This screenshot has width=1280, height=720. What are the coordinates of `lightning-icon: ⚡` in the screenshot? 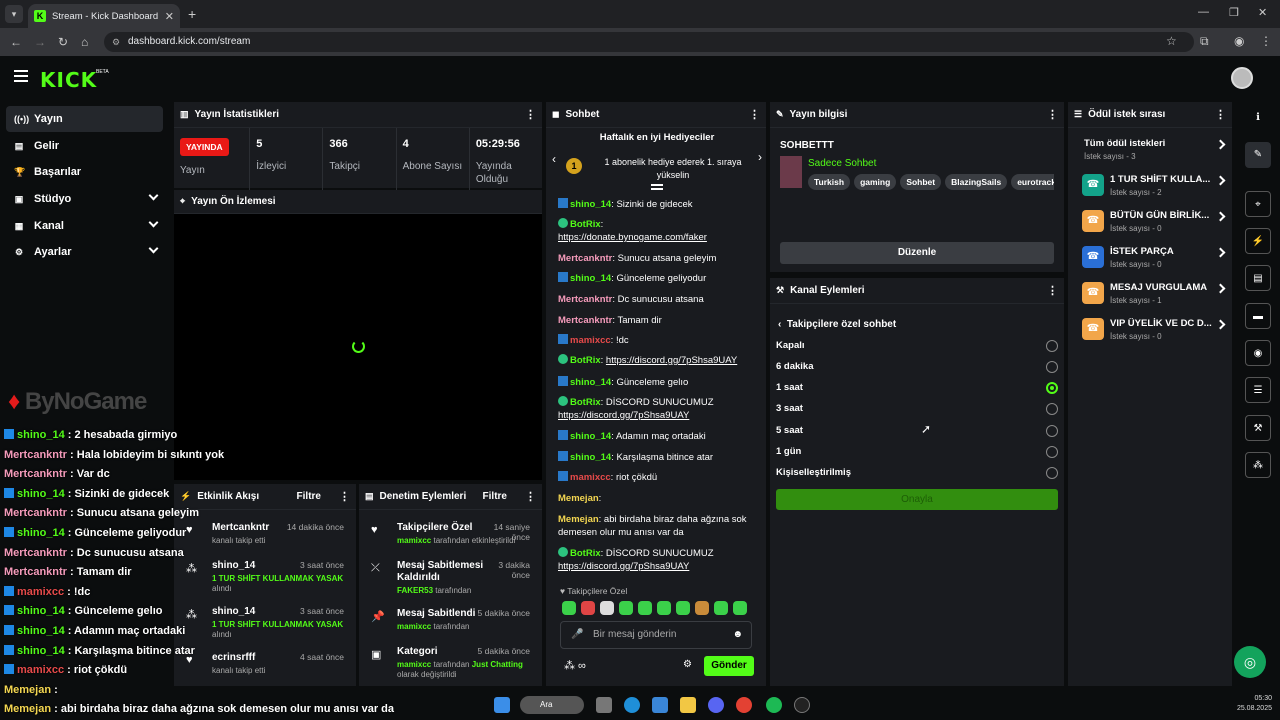 It's located at (1258, 241).